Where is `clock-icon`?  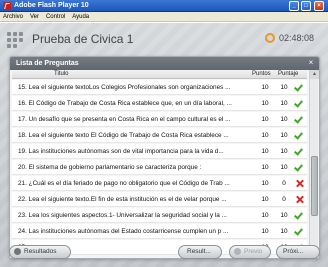 clock-icon is located at coordinates (270, 38).